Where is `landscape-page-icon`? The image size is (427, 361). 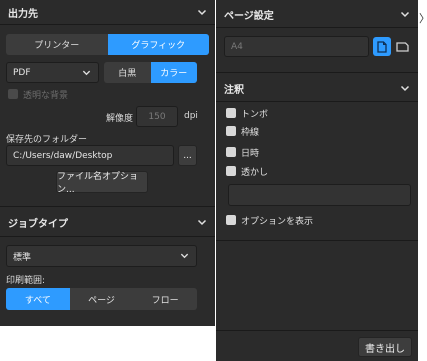 landscape-page-icon is located at coordinates (402, 46).